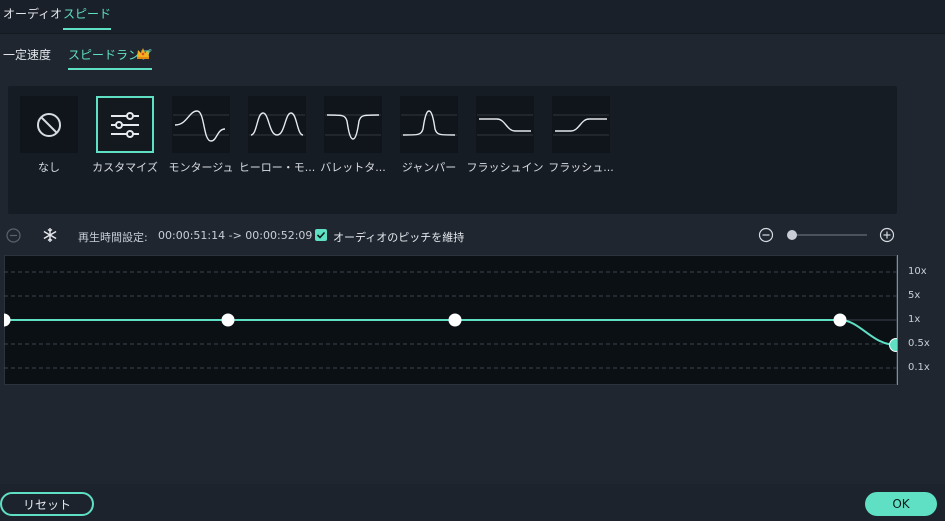 This screenshot has width=945, height=521. I want to click on check-icon, so click(321, 235).